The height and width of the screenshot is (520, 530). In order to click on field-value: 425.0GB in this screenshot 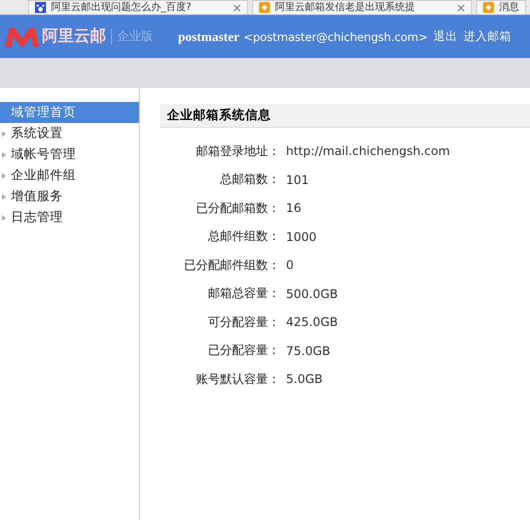, I will do `click(312, 322)`.